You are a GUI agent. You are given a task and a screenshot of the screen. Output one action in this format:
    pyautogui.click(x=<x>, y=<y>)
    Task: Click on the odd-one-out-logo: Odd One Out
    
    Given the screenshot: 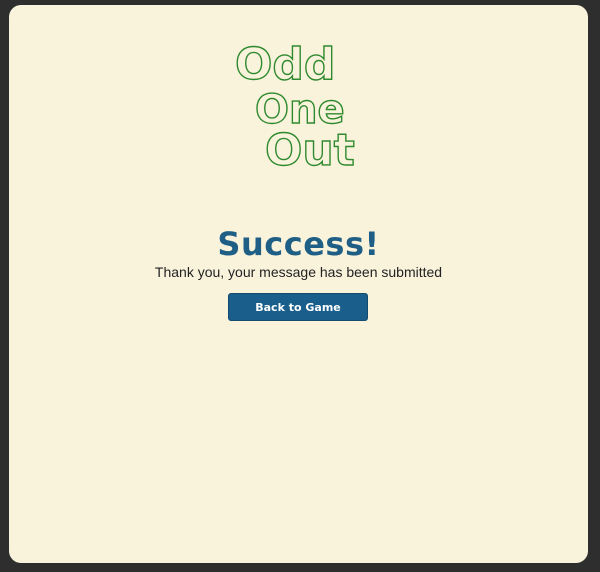 What is the action you would take?
    pyautogui.click(x=301, y=107)
    